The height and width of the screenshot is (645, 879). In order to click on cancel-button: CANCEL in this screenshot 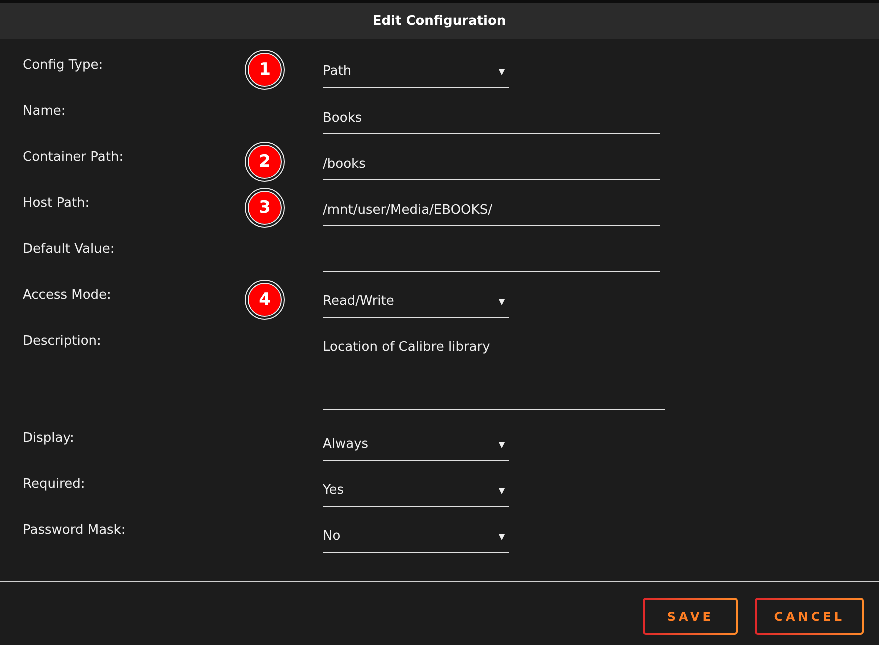, I will do `click(809, 616)`.